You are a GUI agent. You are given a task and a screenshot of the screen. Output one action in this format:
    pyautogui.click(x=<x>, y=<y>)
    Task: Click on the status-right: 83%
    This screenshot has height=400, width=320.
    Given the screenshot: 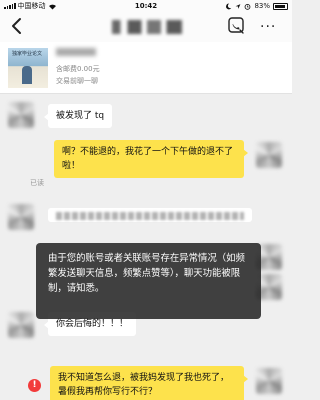 What is the action you would take?
    pyautogui.click(x=256, y=6)
    